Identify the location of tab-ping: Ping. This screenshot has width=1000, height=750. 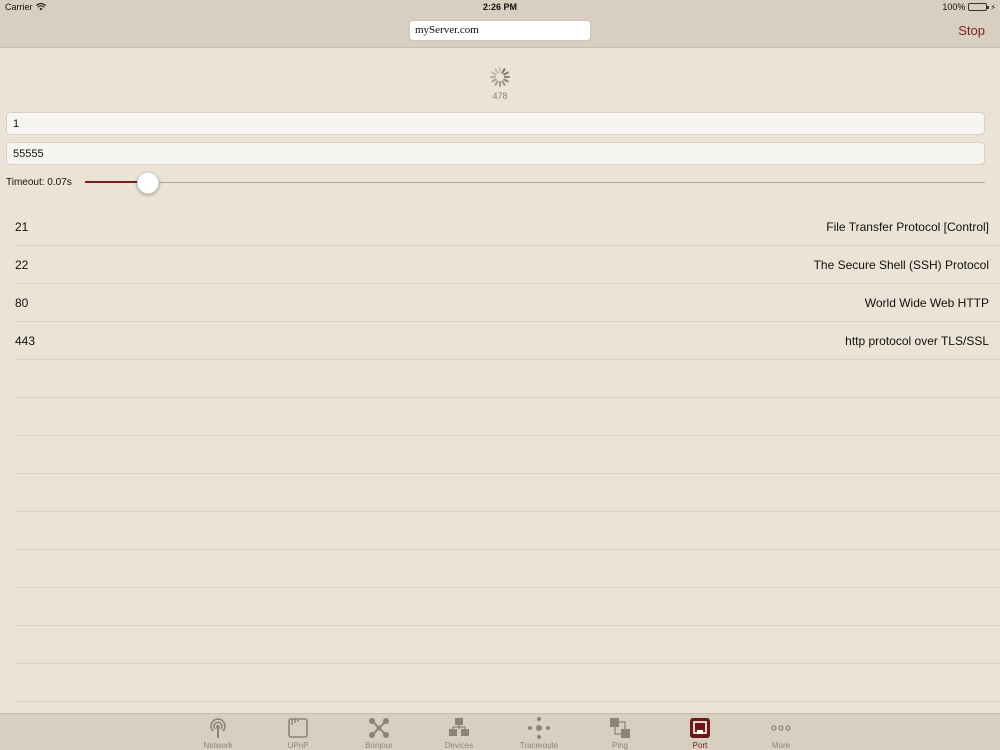
(620, 732).